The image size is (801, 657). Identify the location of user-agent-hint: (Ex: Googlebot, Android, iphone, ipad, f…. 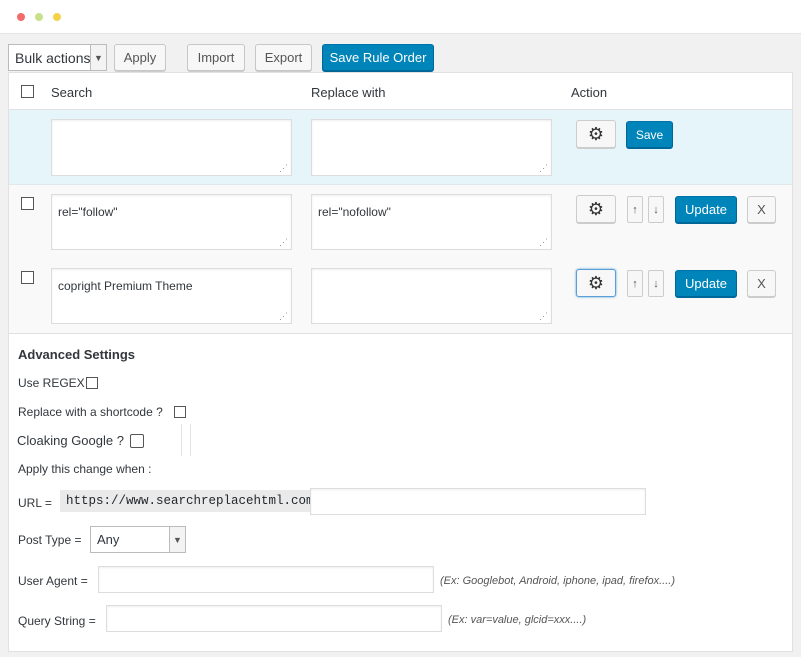
(558, 581).